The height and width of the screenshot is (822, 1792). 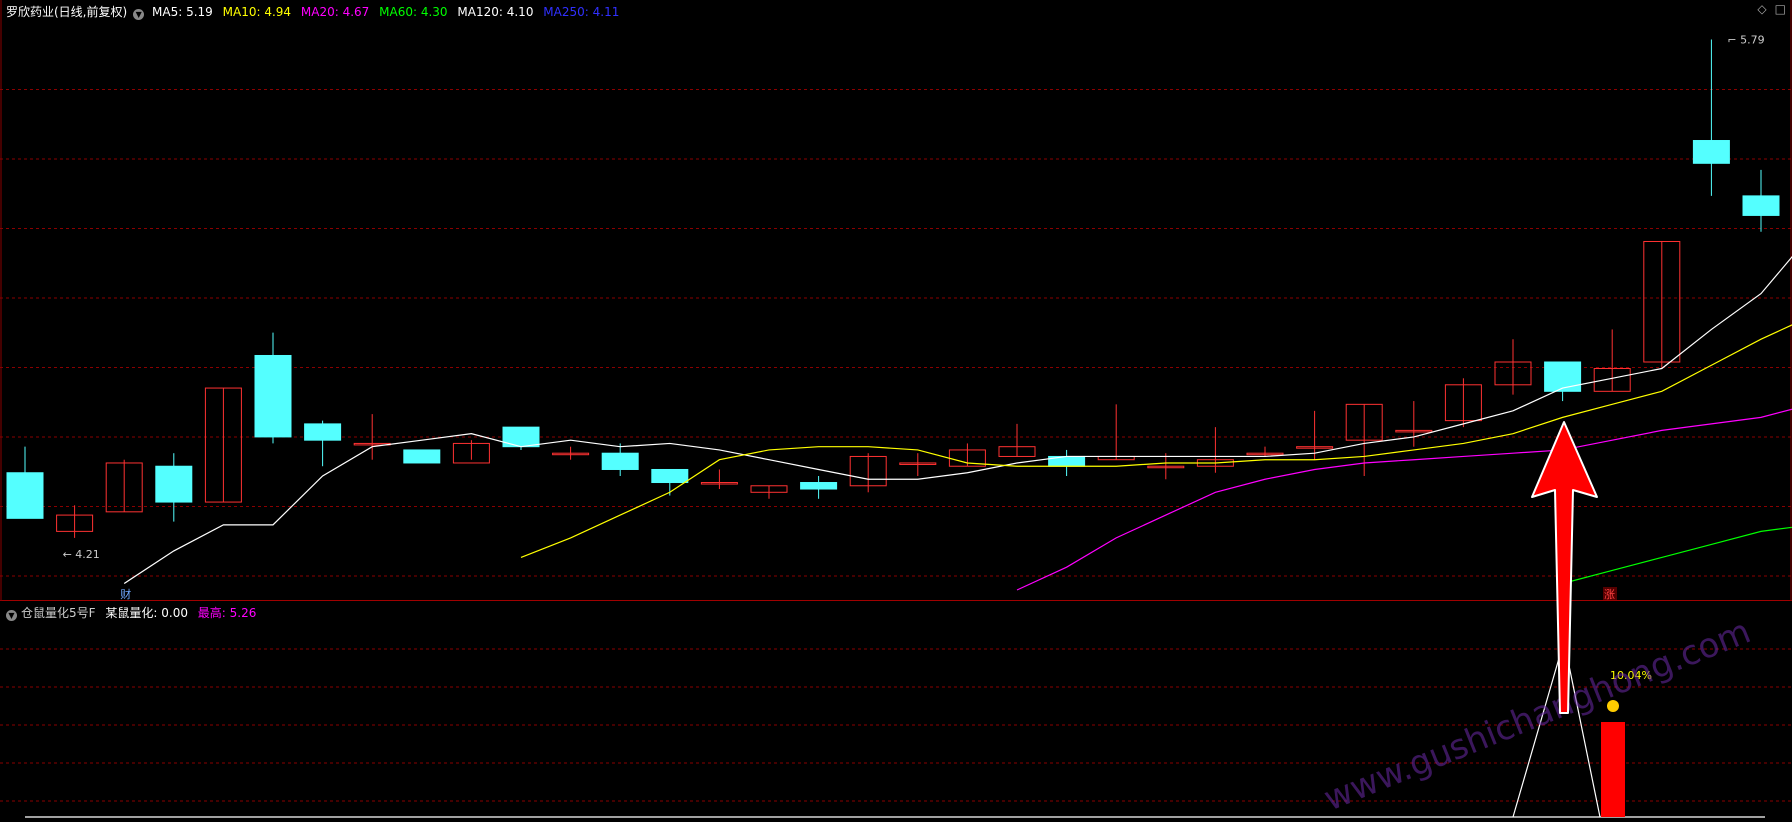 What do you see at coordinates (319, 12) in the screenshot?
I see `ma20-label: MA20:` at bounding box center [319, 12].